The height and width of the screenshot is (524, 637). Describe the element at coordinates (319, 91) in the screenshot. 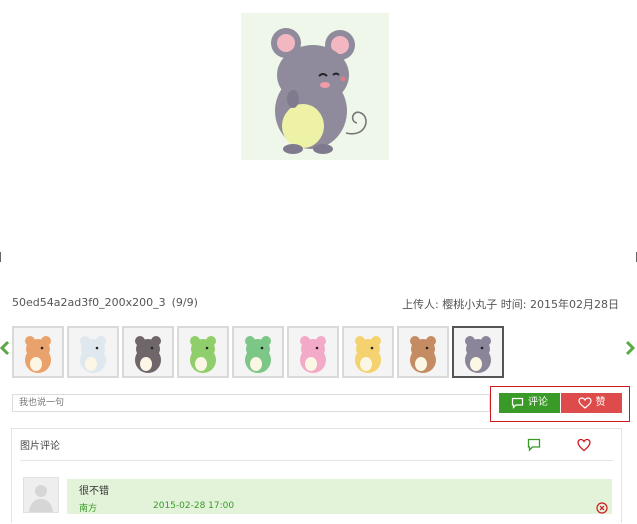

I see `mouse-illustration` at that location.